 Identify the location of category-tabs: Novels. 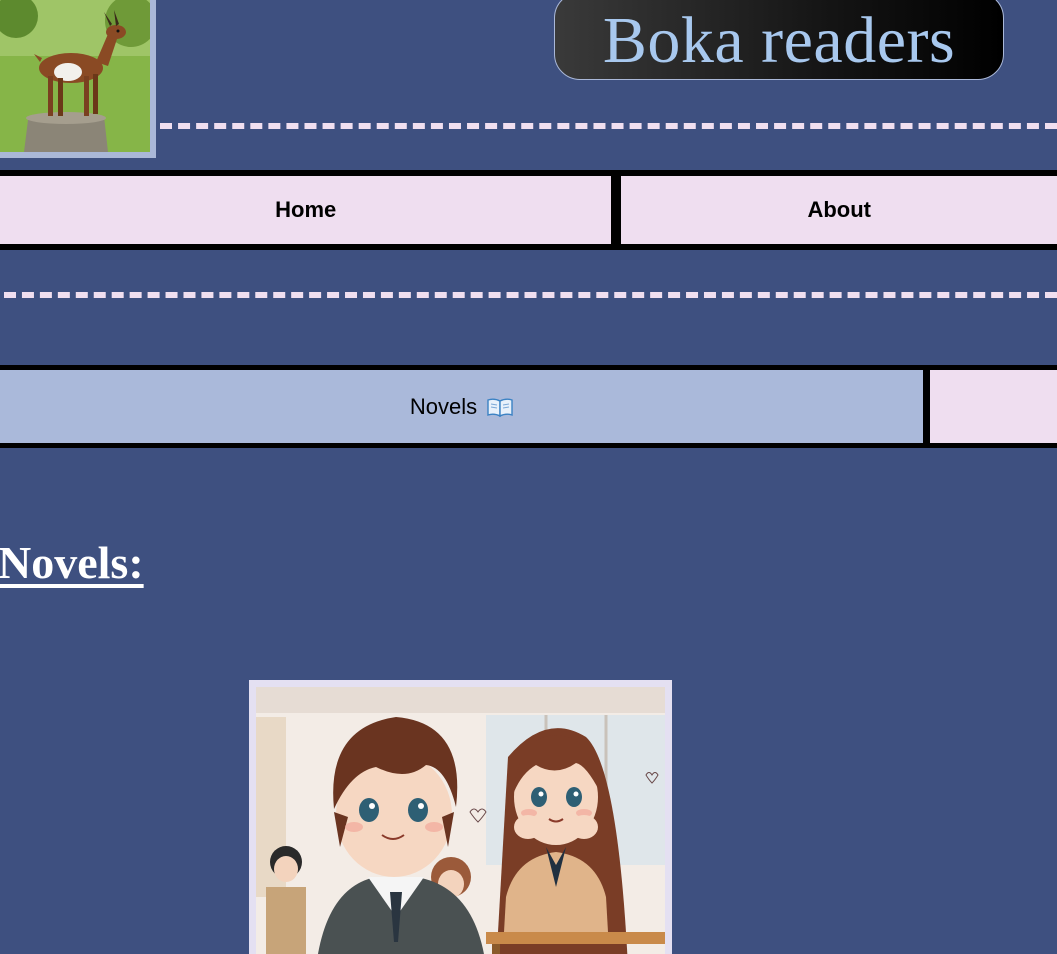
(528, 406).